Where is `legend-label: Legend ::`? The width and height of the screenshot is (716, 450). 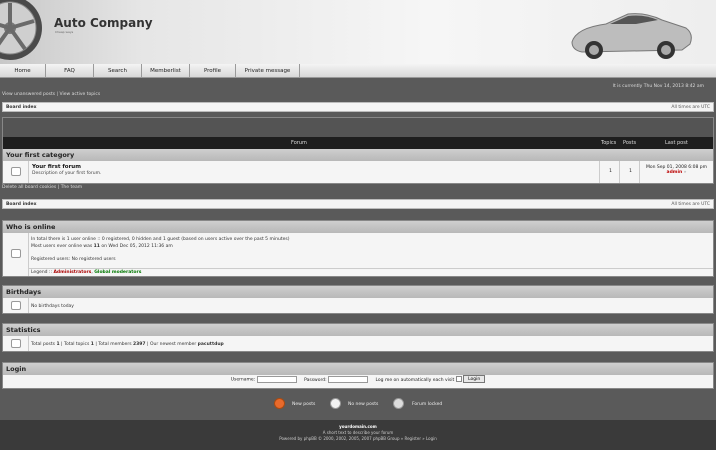 legend-label: Legend :: is located at coordinates (42, 272).